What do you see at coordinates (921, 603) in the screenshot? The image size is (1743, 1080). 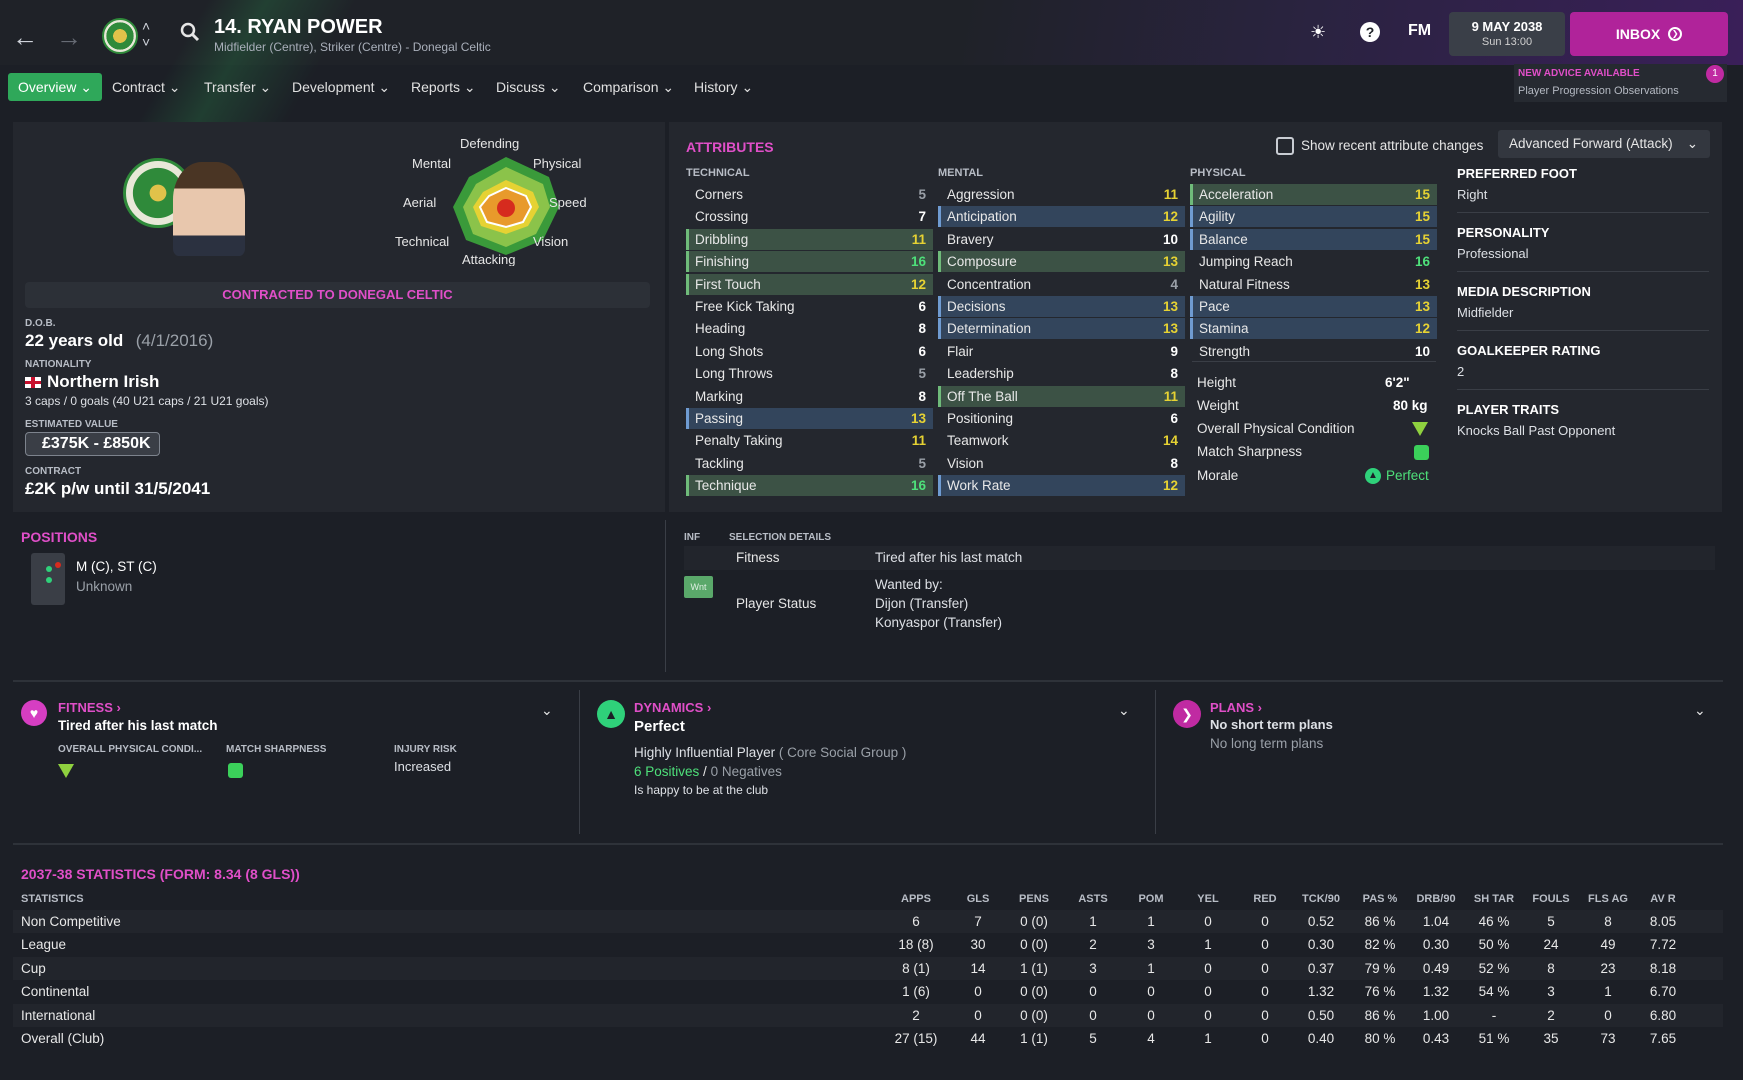 I see `wanted-club-1: Dijon (Transfer)` at bounding box center [921, 603].